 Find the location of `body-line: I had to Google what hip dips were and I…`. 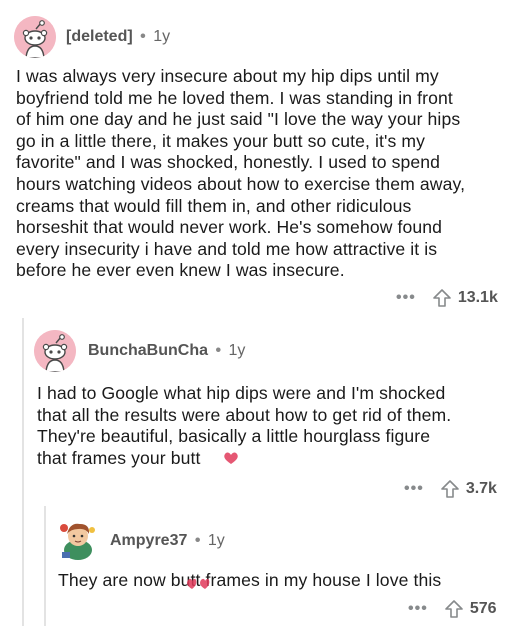

body-line: I had to Google what hip dips were and I… is located at coordinates (241, 393).